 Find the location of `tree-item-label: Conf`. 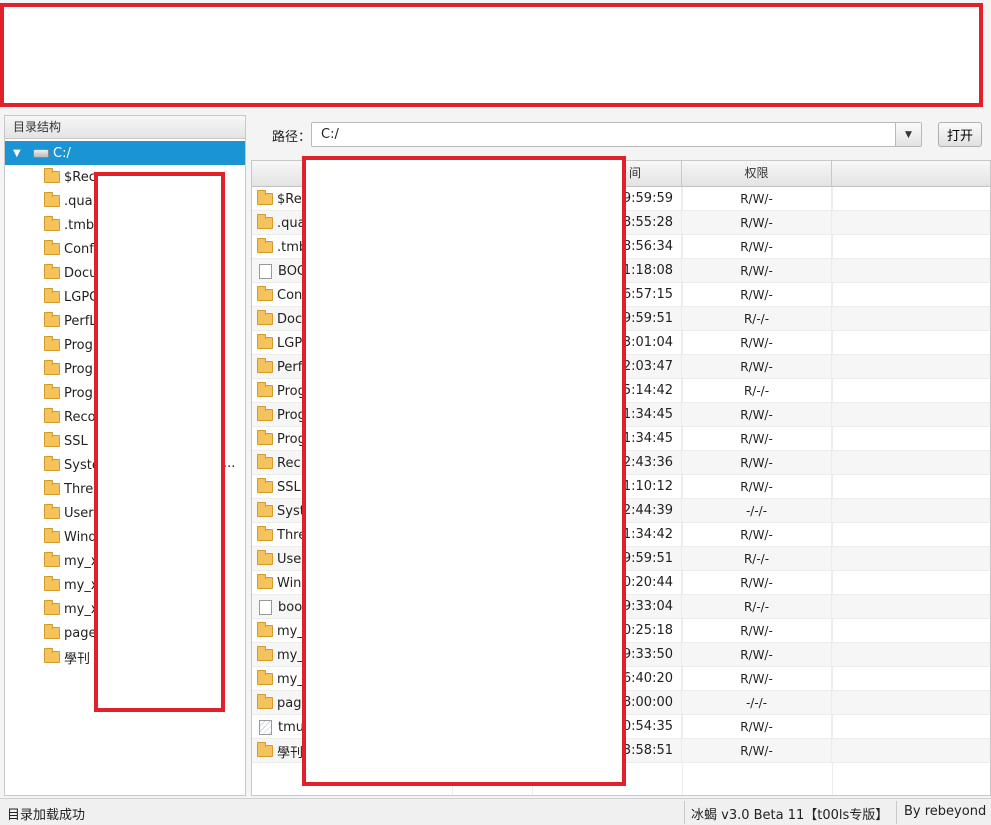

tree-item-label: Conf is located at coordinates (79, 249).